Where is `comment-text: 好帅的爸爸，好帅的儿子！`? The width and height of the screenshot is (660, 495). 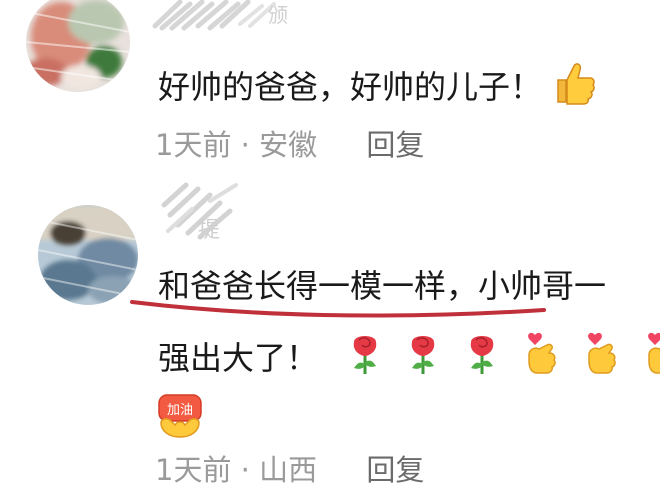
comment-text: 好帅的爸爸，好帅的儿子！ is located at coordinates (409, 89).